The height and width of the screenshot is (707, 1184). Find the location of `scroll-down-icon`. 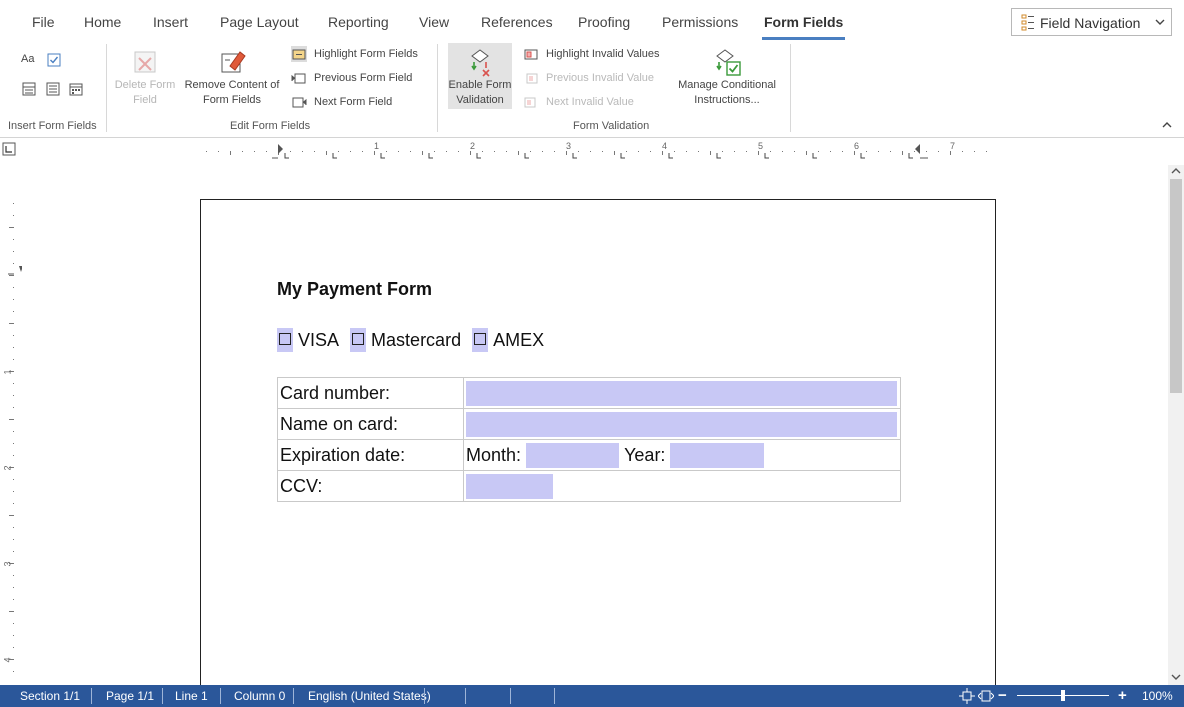

scroll-down-icon is located at coordinates (1176, 677).